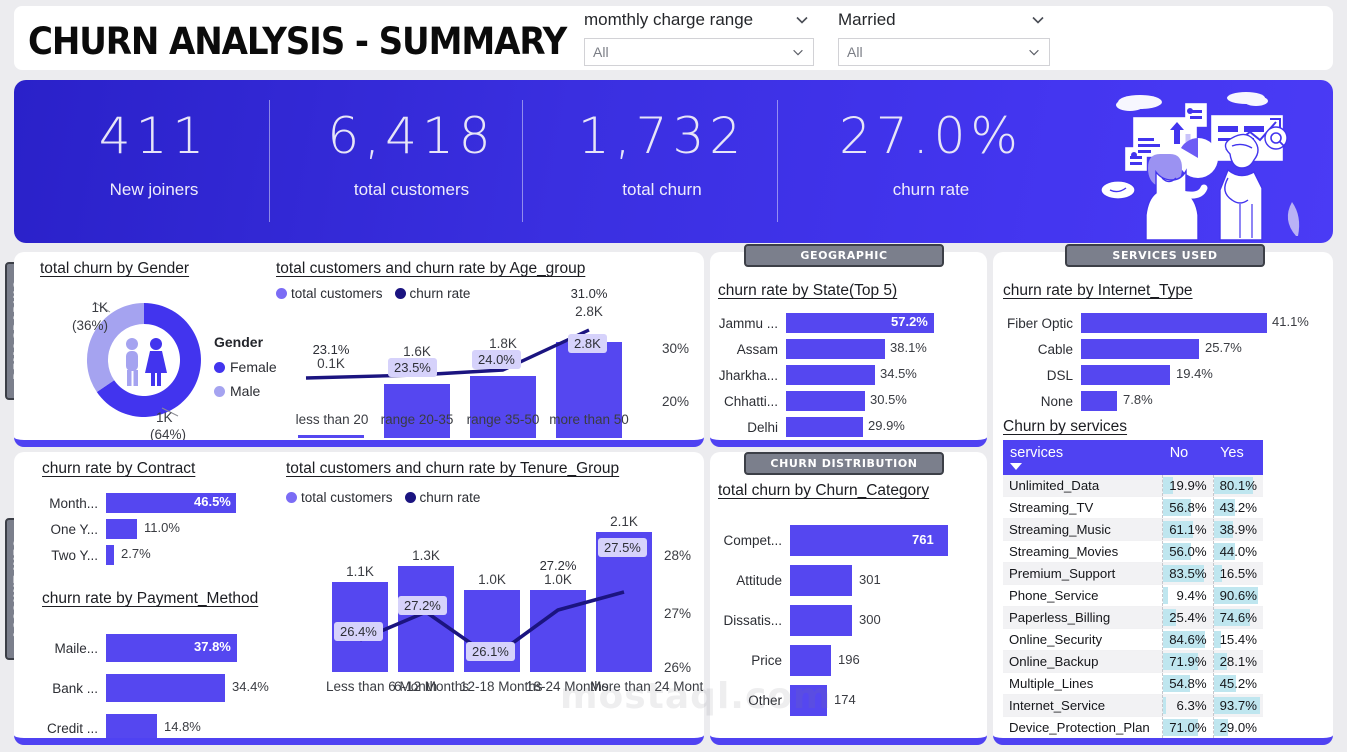 The height and width of the screenshot is (752, 1347). What do you see at coordinates (154, 189) in the screenshot?
I see `kpi-label: New joiners` at bounding box center [154, 189].